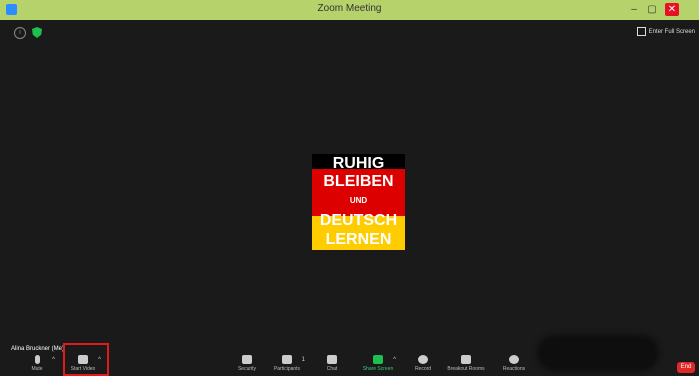 The image size is (699, 376). I want to click on chat-bubble-icon, so click(332, 359).